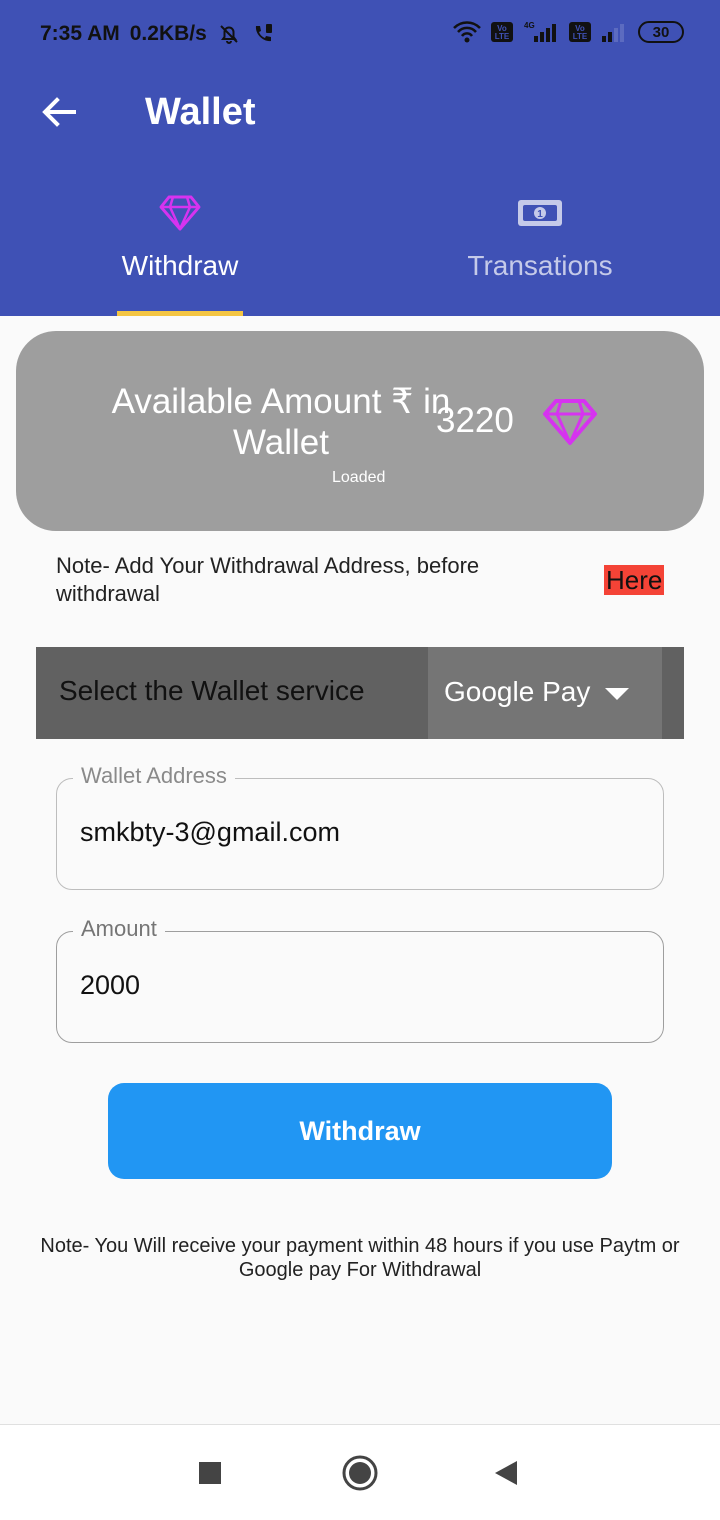 This screenshot has width=720, height=1520. I want to click on amount-field: Amount, so click(360, 979).